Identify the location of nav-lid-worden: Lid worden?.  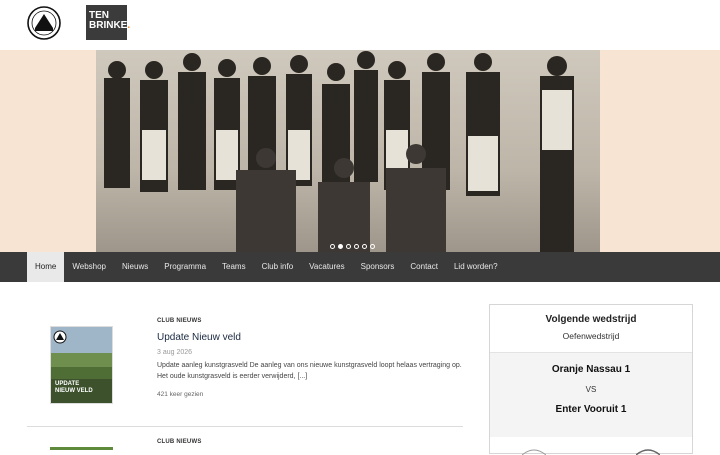
(476, 267).